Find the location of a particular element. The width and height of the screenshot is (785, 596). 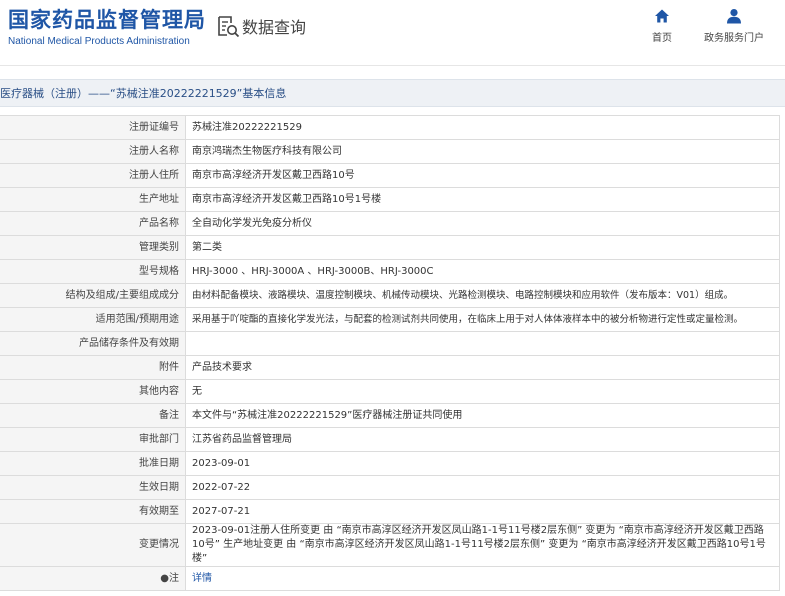

field-label: 备注 is located at coordinates (93, 415).